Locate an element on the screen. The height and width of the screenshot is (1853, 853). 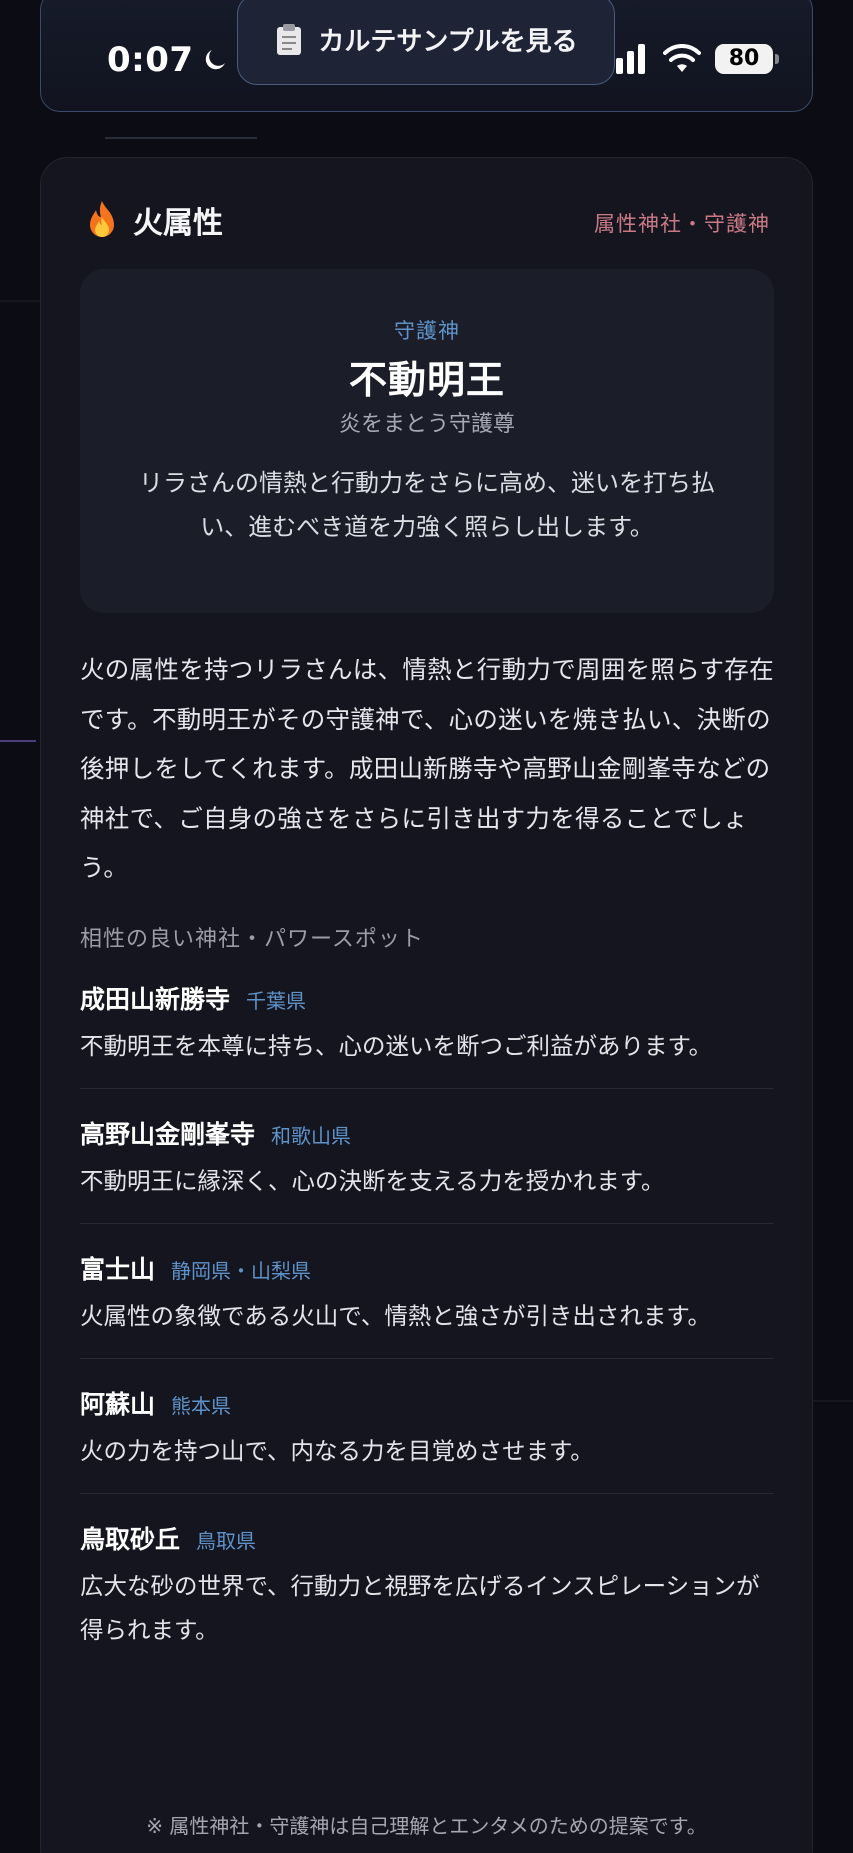
card-tag: 属性神社・守護神 is located at coordinates (682, 224).